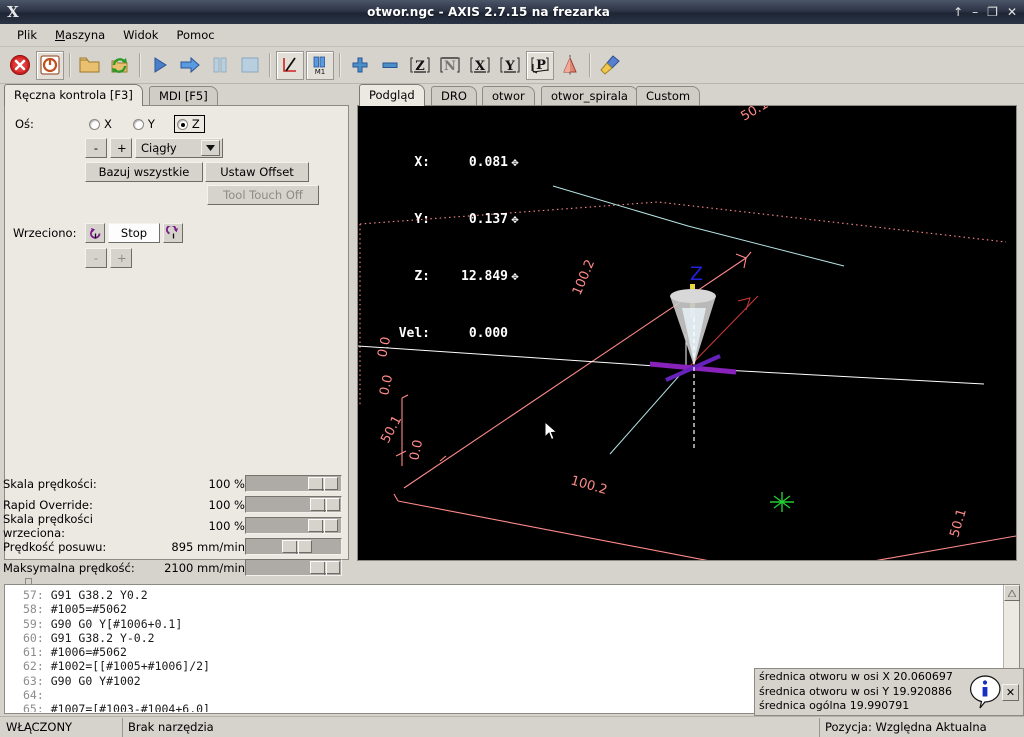 This screenshot has height=737, width=1024. I want to click on notification-close-button: ✕, so click(1010, 692).